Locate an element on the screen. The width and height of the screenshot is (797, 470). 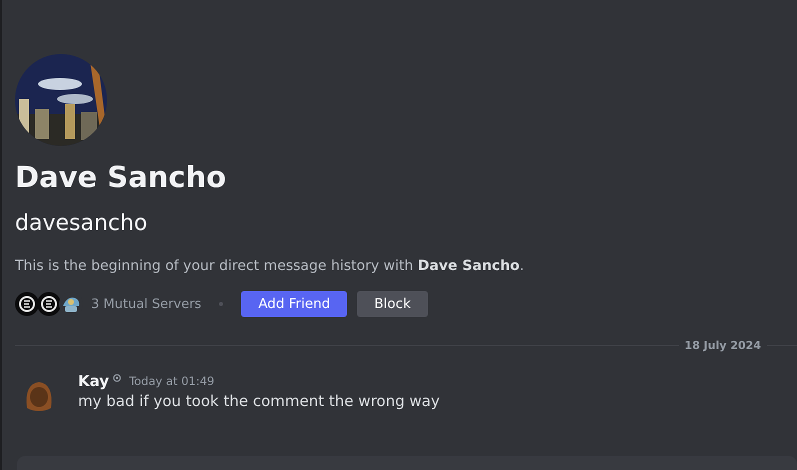
mutual-servers-link: 3 Mutual Servers is located at coordinates (146, 304).